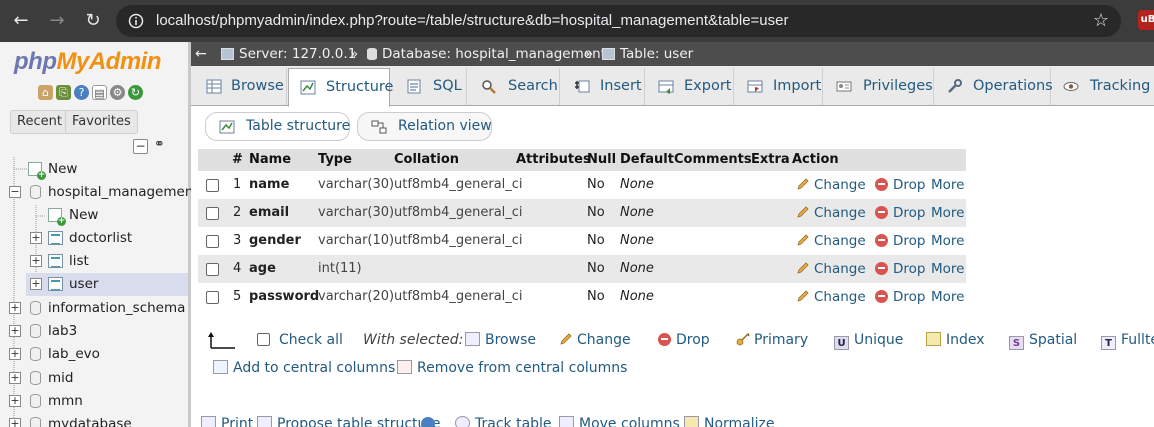 The height and width of the screenshot is (427, 1154). I want to click on phpmyadmin-logo: phpMyAdmin, so click(87, 62).